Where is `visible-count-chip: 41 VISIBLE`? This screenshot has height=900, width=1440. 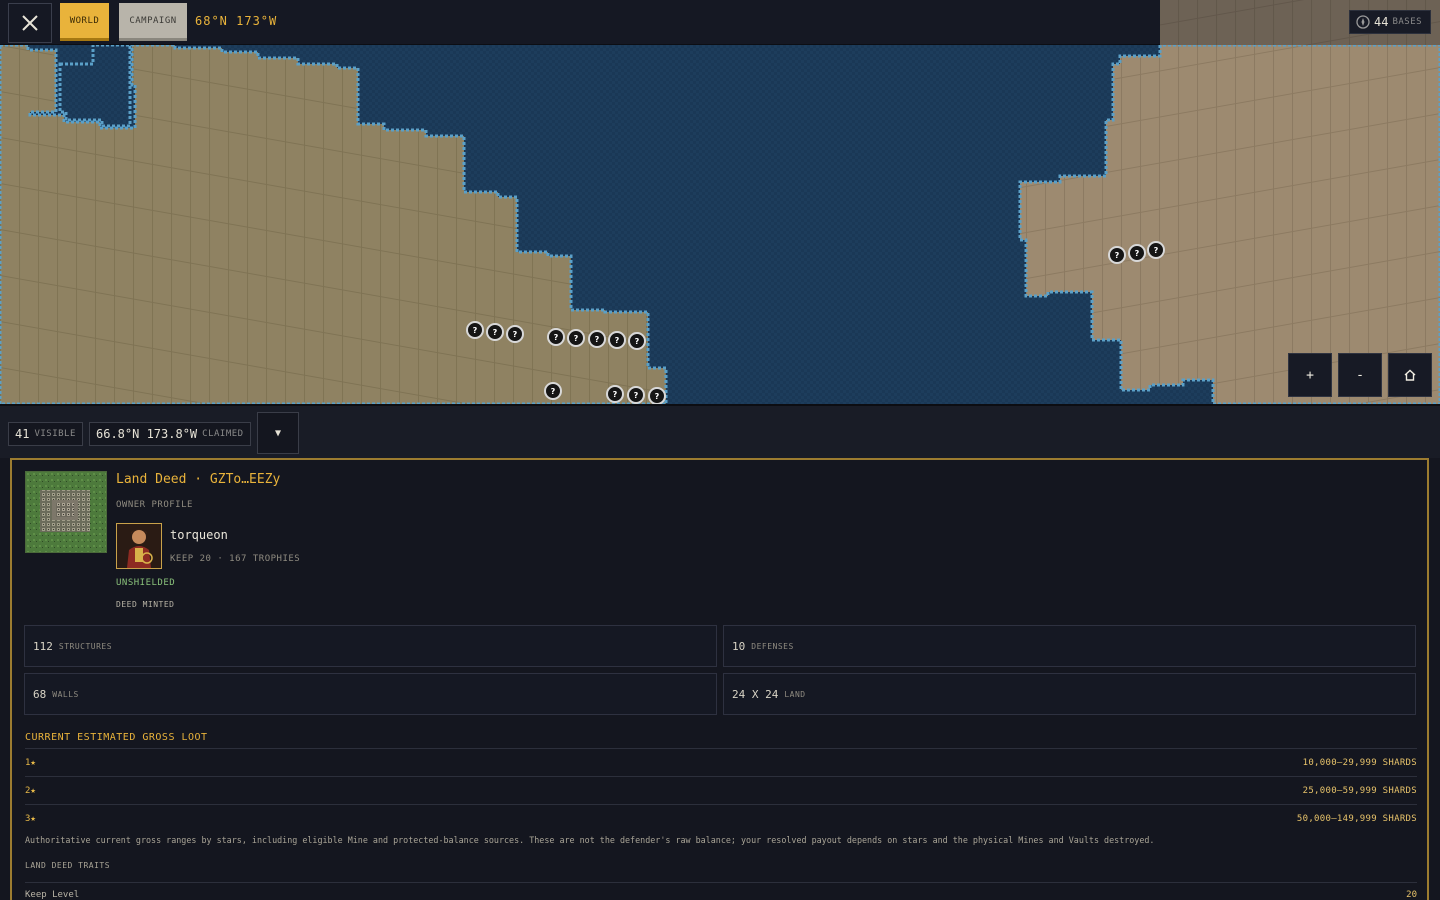
visible-count-chip: 41 VISIBLE is located at coordinates (45, 434).